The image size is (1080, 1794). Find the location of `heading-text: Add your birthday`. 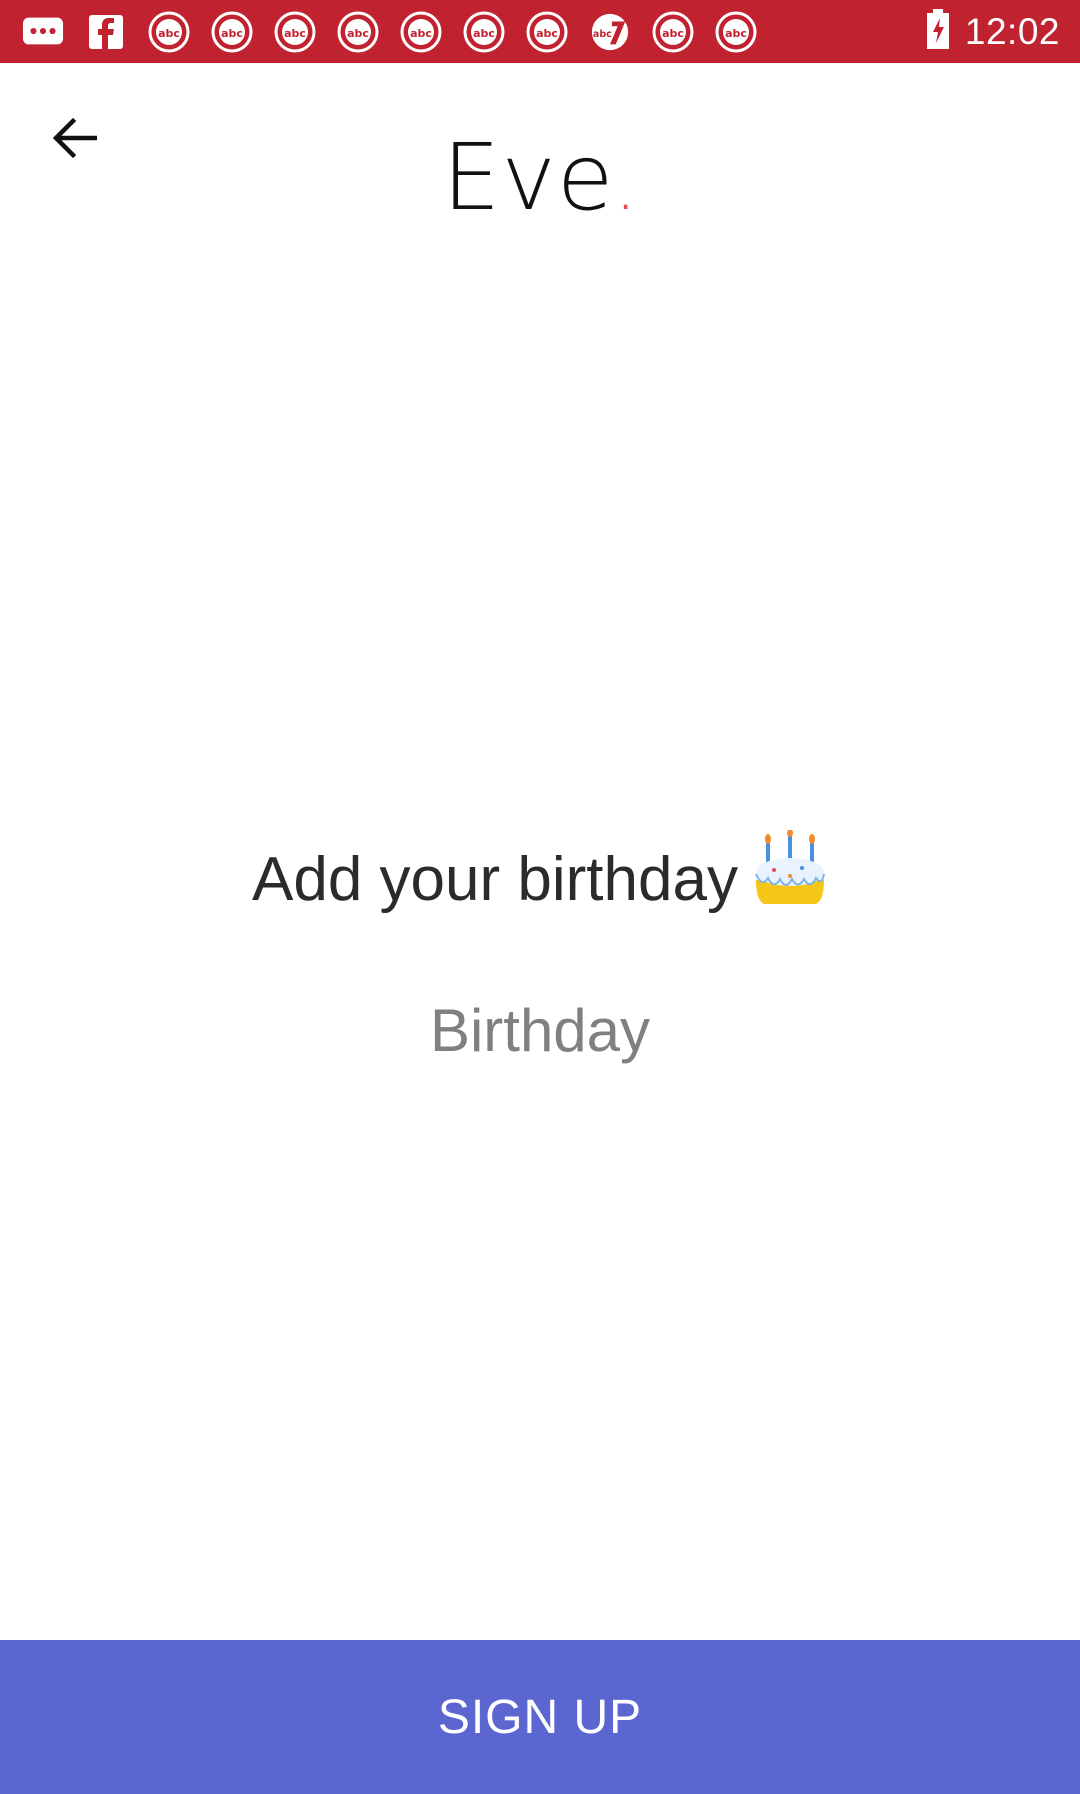

heading-text: Add your birthday is located at coordinates (495, 879).